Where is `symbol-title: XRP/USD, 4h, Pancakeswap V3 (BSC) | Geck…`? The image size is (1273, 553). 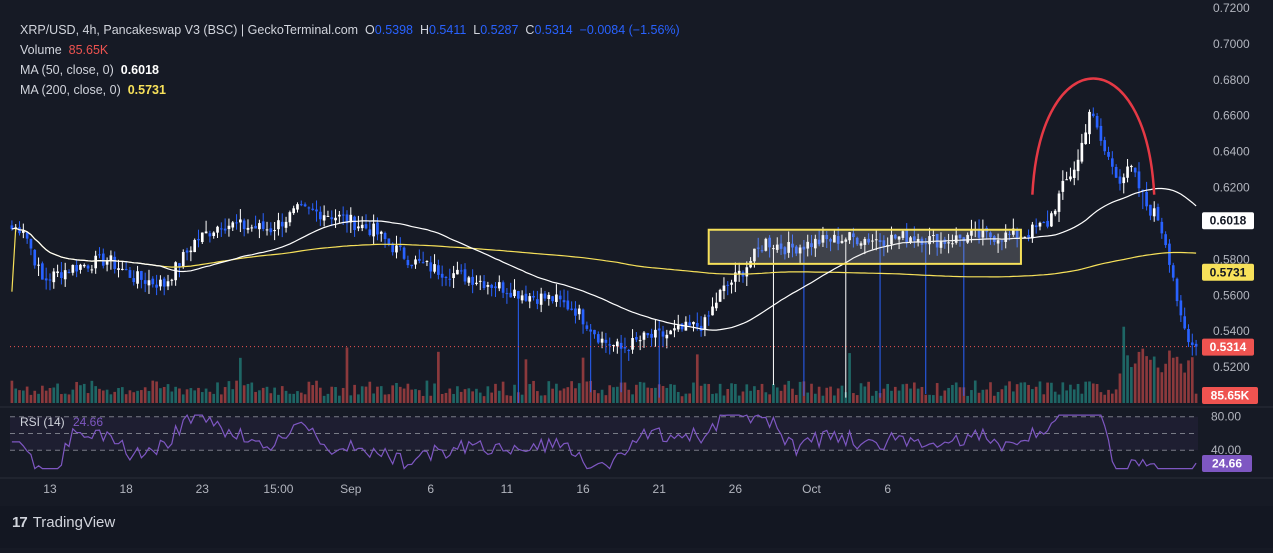 symbol-title: XRP/USD, 4h, Pancakeswap V3 (BSC) | Geck… is located at coordinates (189, 30).